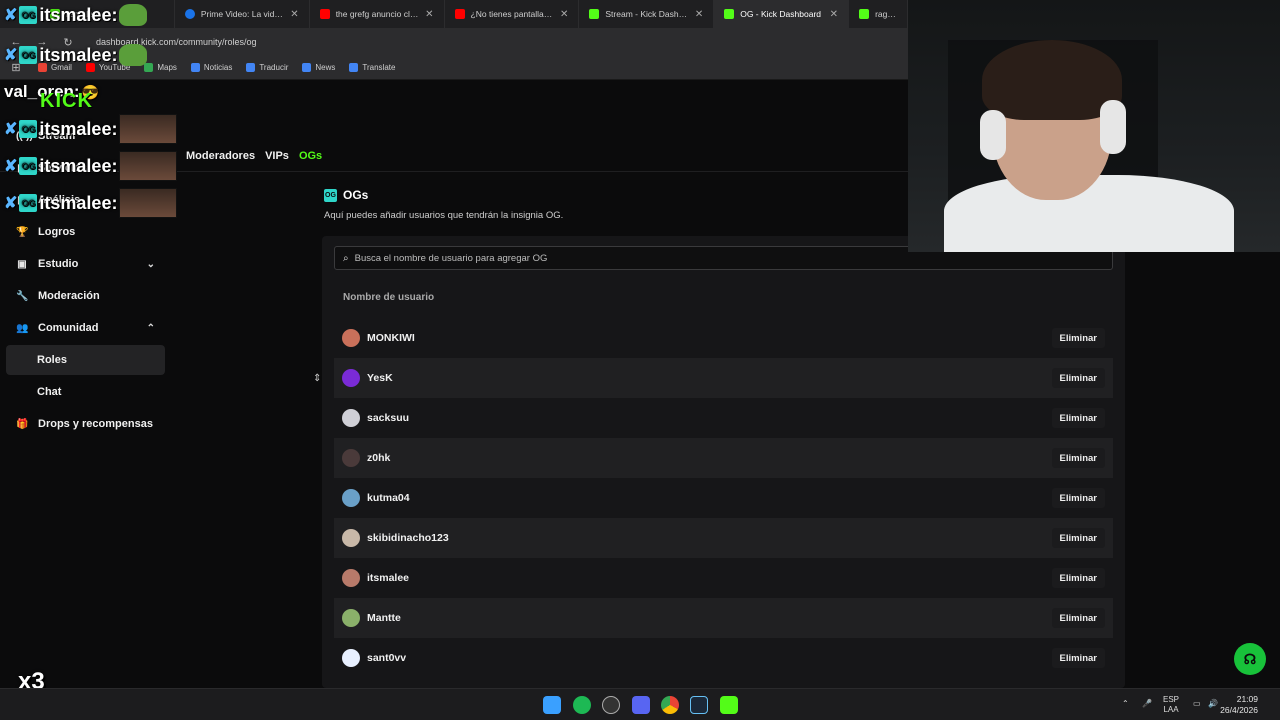 Image resolution: width=1280 pixels, height=720 pixels. I want to click on browser-tab: the grefg anuncio clip - Y ✕, so click(377, 14).